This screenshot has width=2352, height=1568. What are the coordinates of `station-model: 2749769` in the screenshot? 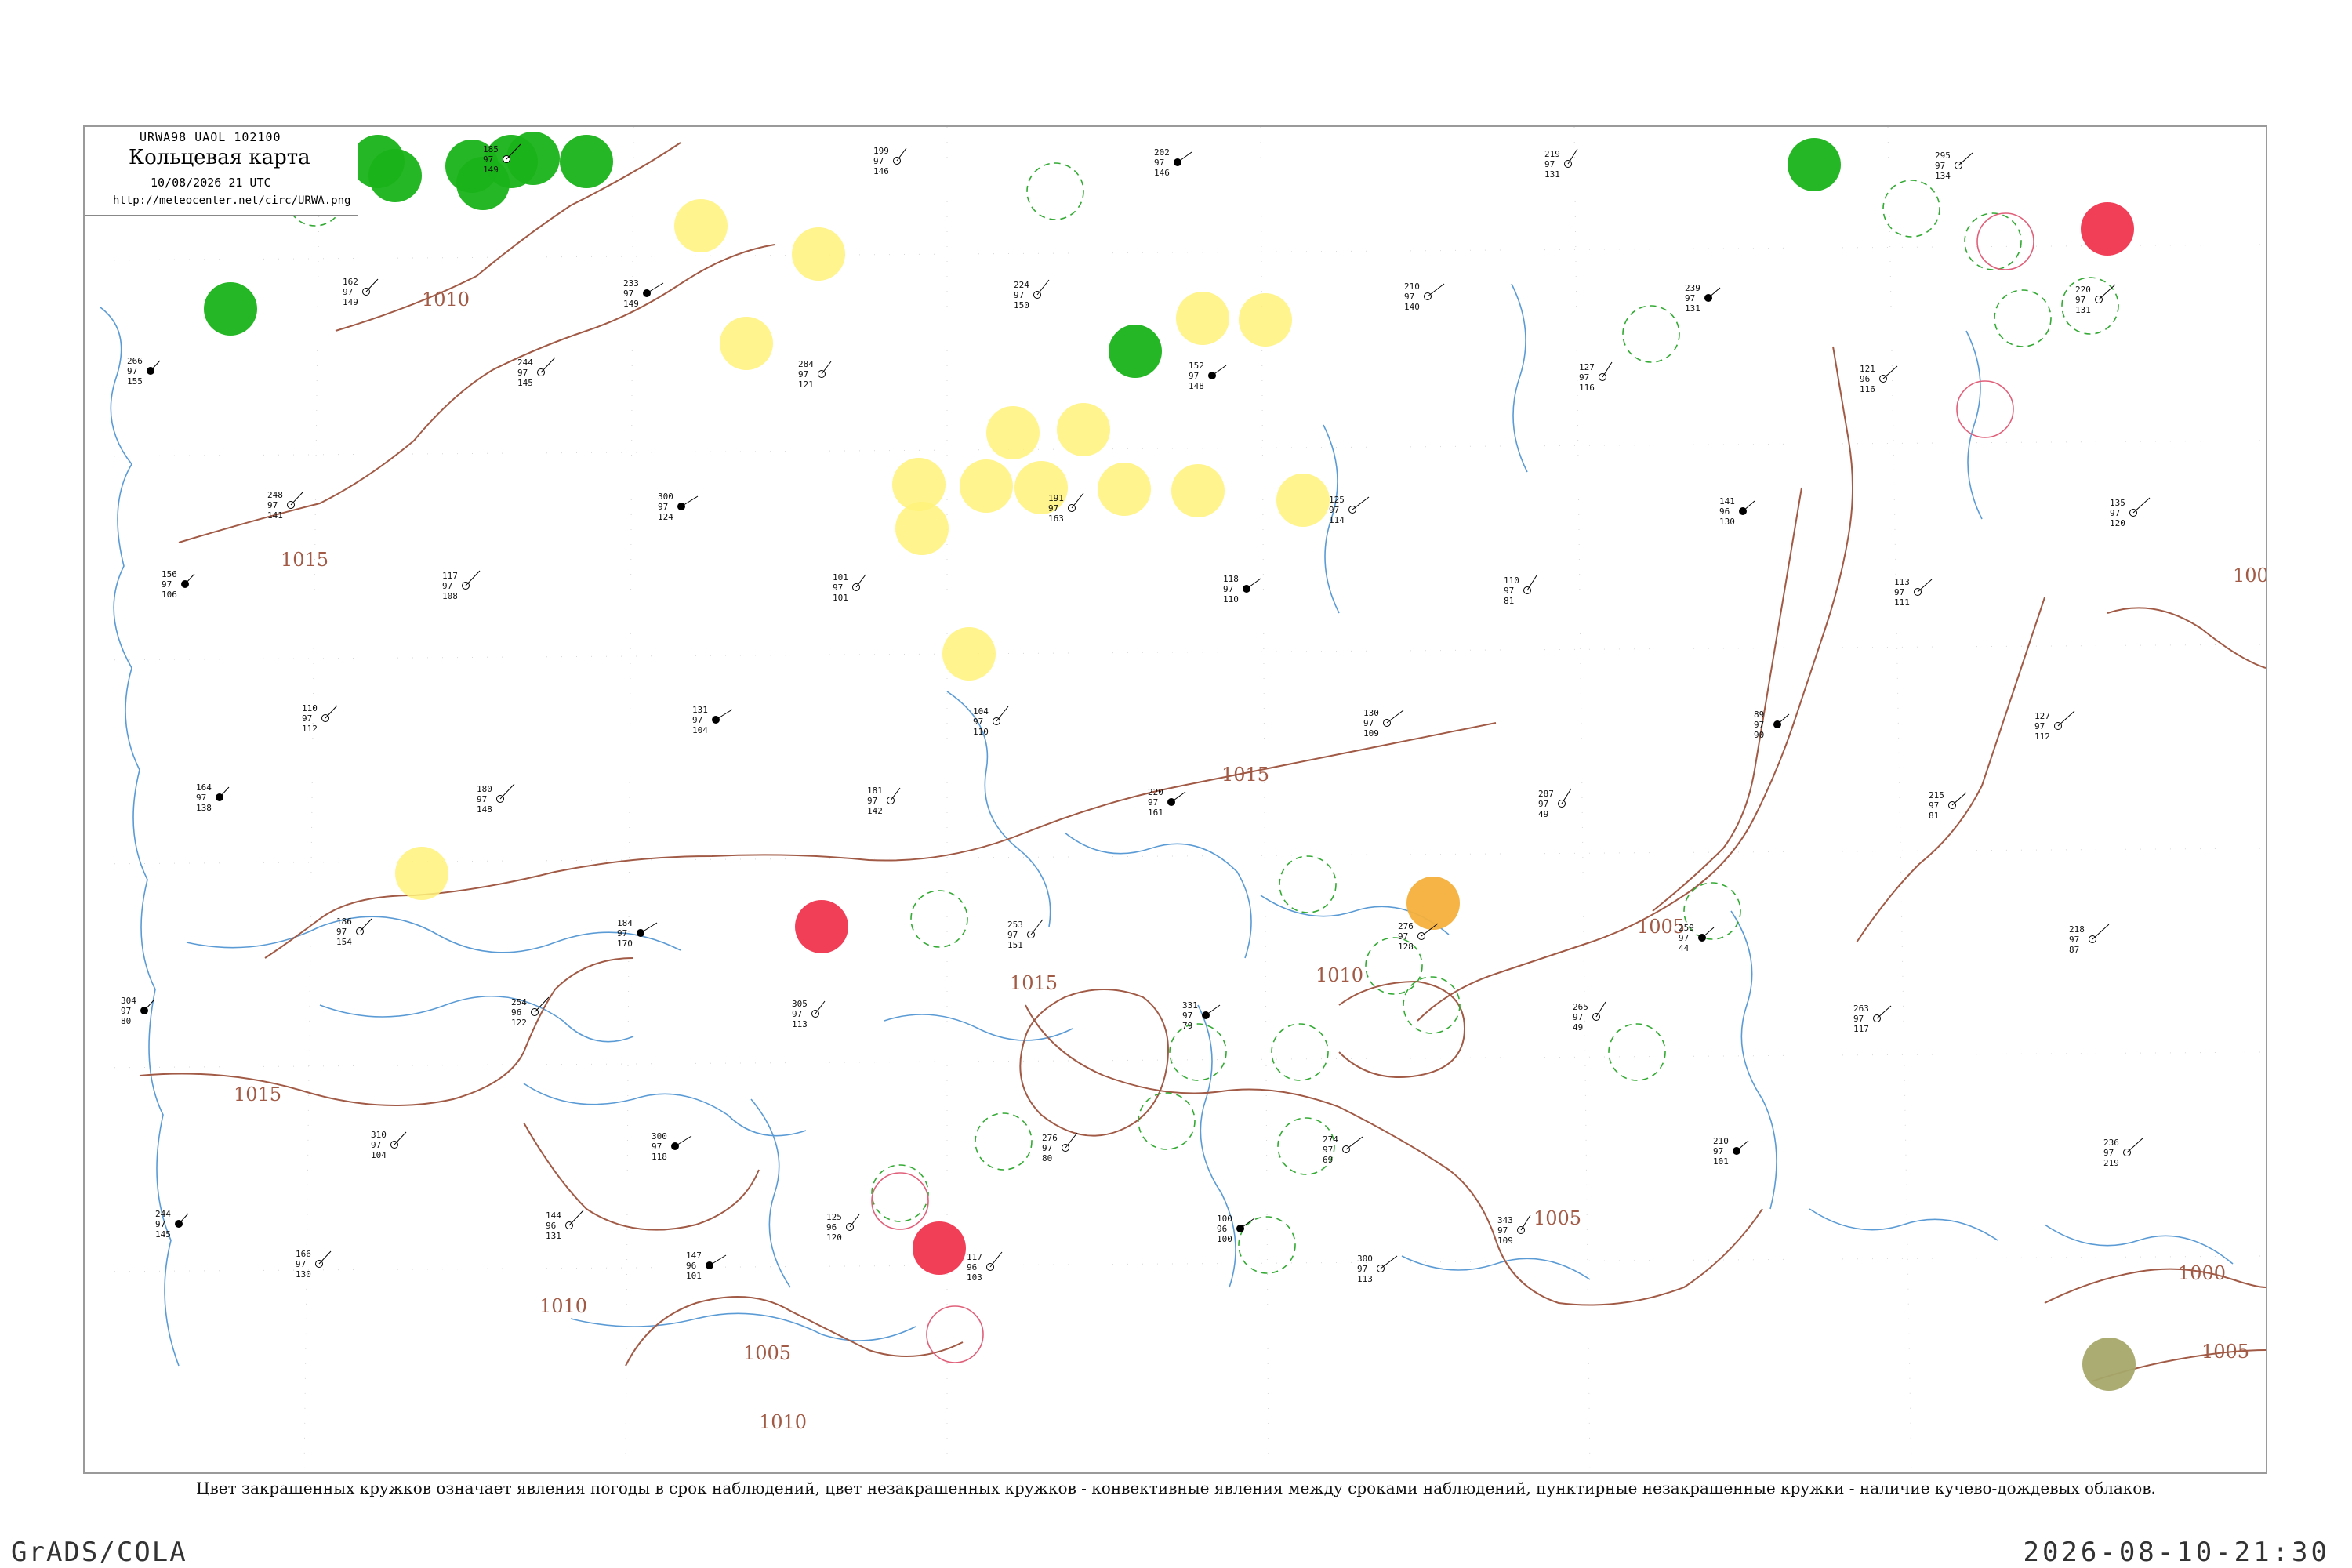 It's located at (1343, 1149).